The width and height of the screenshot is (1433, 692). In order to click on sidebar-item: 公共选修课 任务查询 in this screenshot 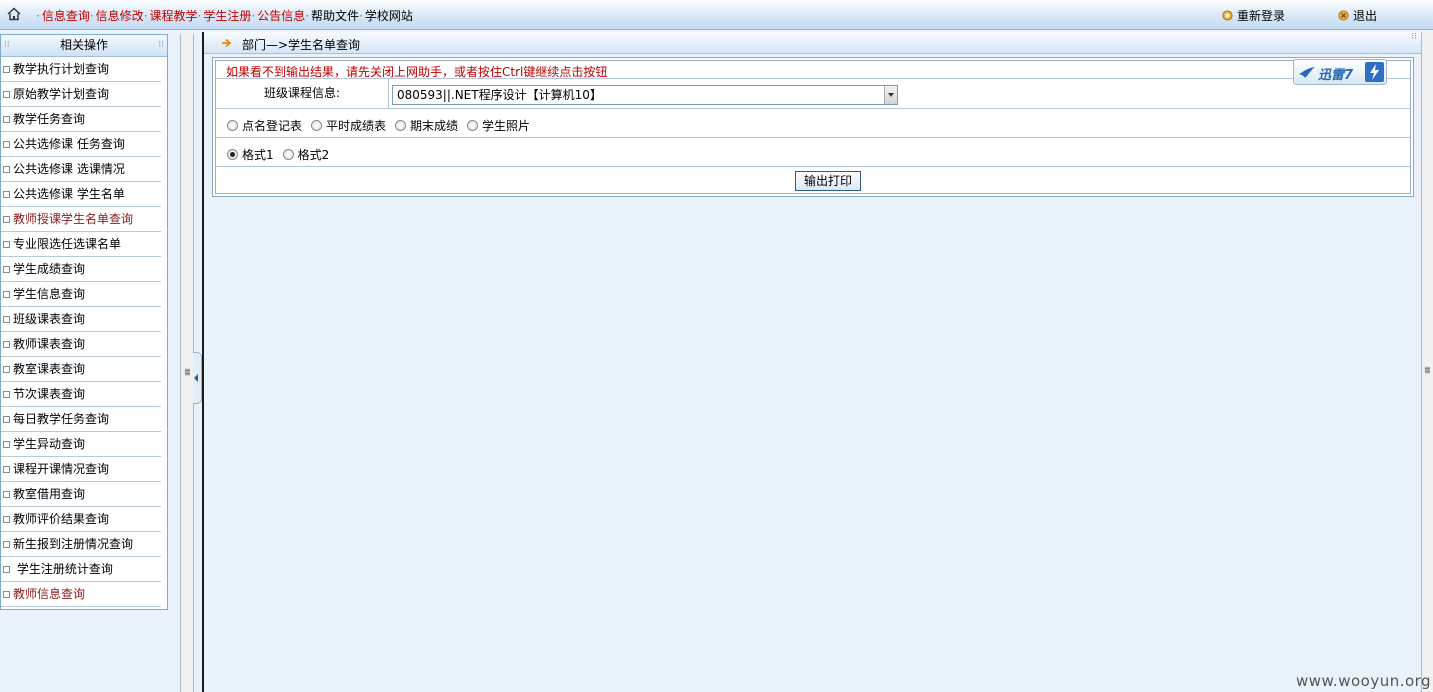, I will do `click(81, 144)`.